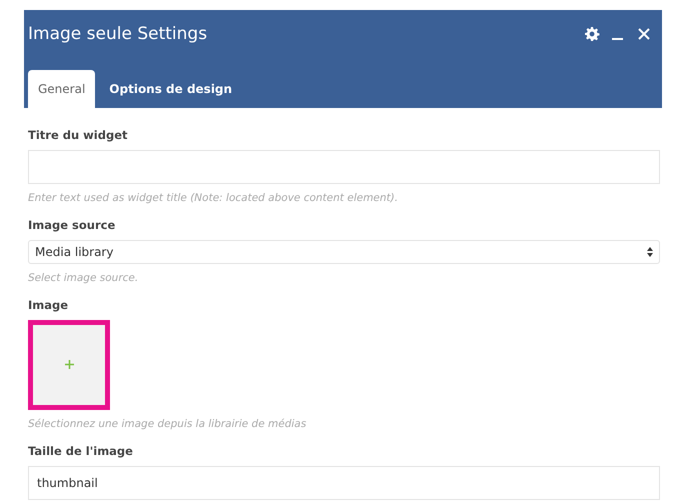  What do you see at coordinates (49, 305) in the screenshot?
I see `field-label: Image` at bounding box center [49, 305].